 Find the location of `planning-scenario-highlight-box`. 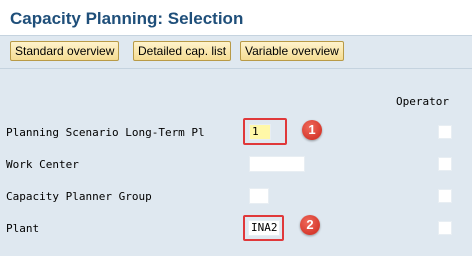

planning-scenario-highlight-box is located at coordinates (265, 131).